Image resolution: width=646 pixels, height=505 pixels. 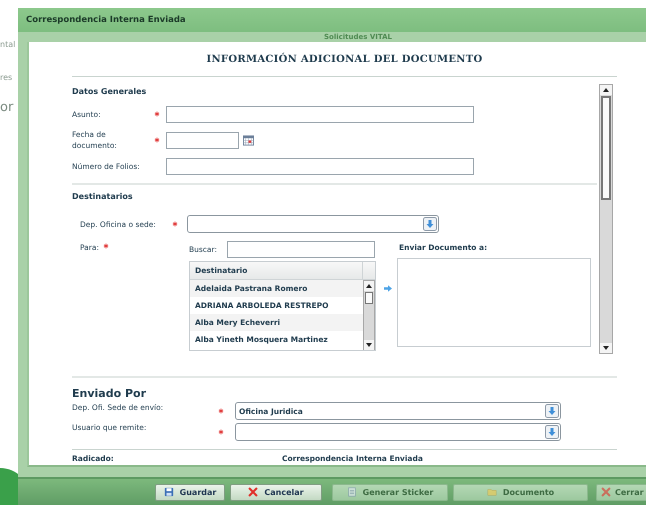 What do you see at coordinates (202, 140) in the screenshot?
I see `date-field` at bounding box center [202, 140].